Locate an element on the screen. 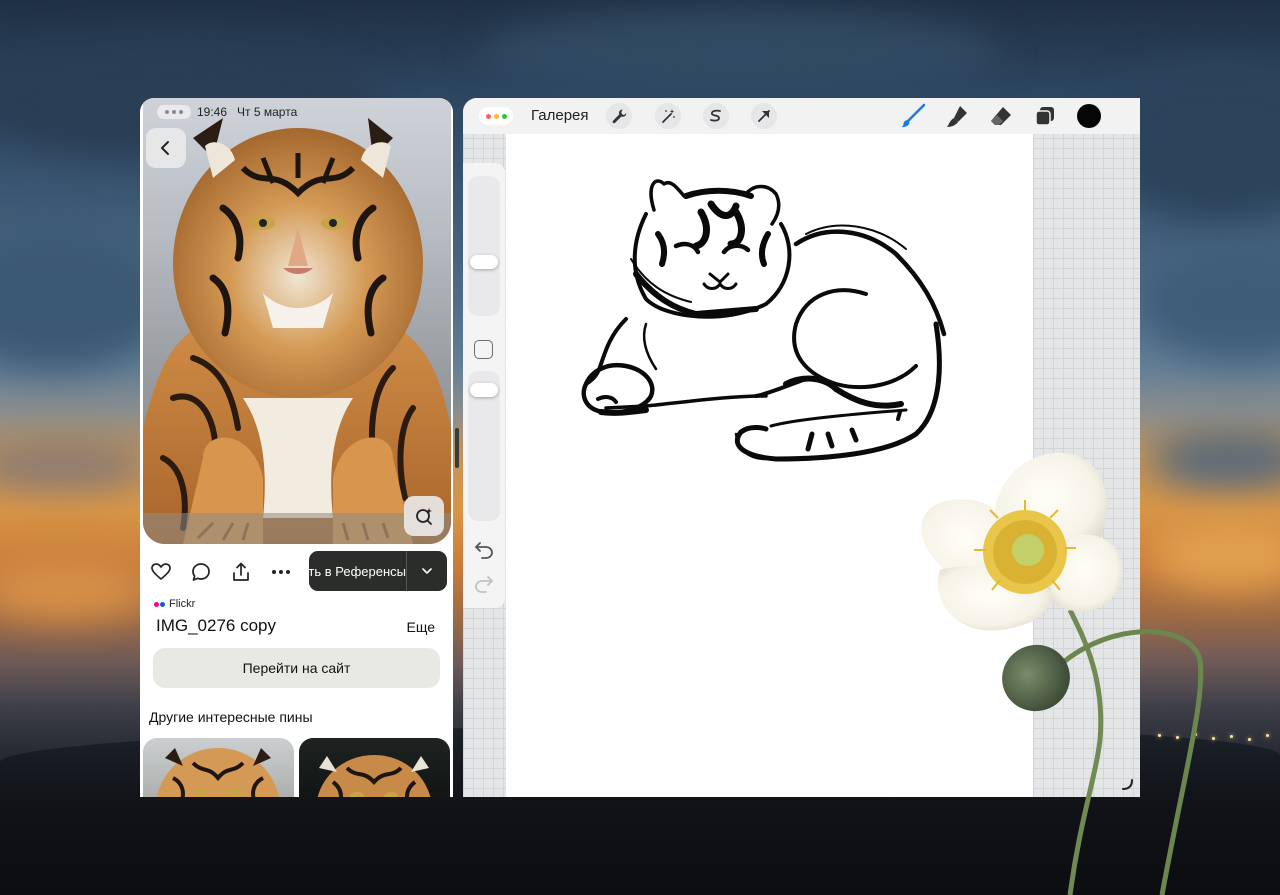 The image size is (1280, 895). opacity-thumb is located at coordinates (484, 390).